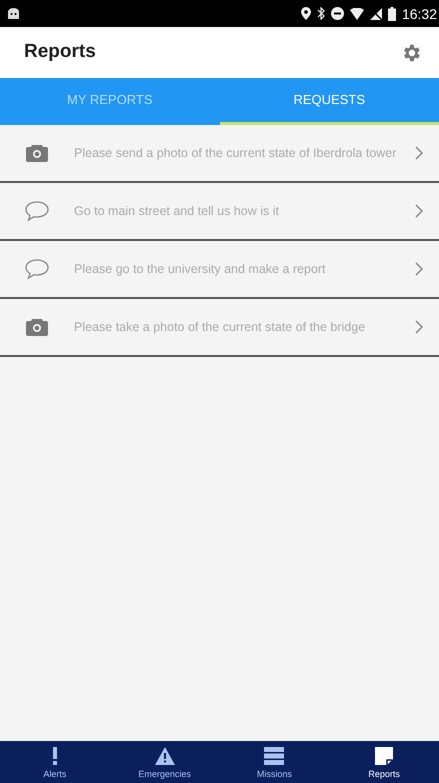  I want to click on exclamation-icon, so click(55, 755).